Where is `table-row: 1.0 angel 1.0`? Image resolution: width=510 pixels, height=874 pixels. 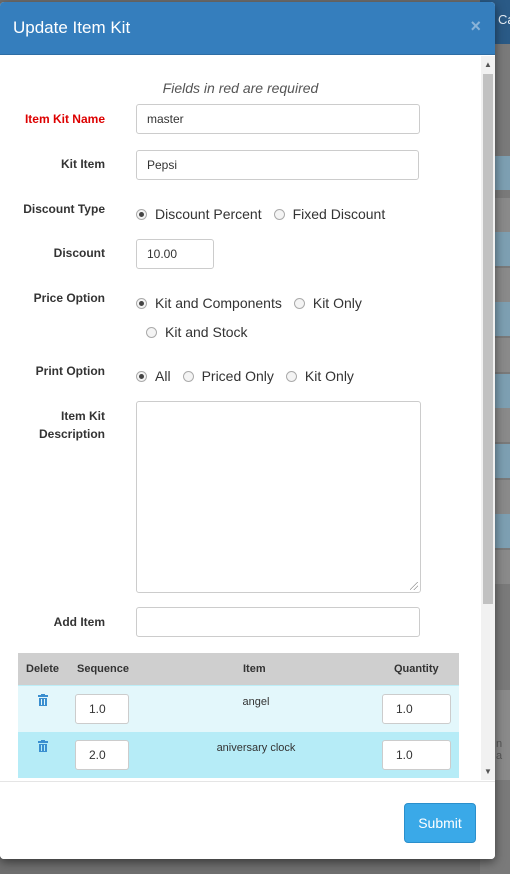 table-row: 1.0 angel 1.0 is located at coordinates (238, 708).